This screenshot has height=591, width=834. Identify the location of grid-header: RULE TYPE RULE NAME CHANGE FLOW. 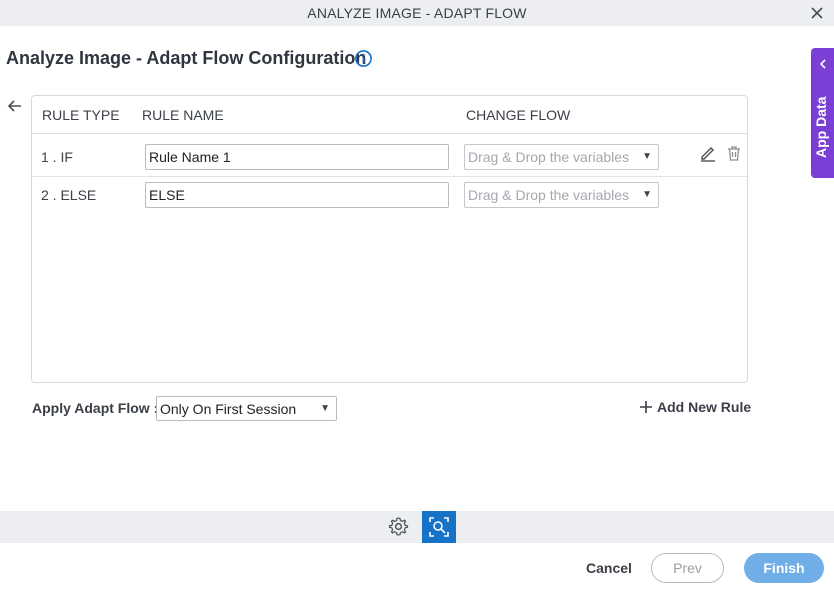
(389, 115).